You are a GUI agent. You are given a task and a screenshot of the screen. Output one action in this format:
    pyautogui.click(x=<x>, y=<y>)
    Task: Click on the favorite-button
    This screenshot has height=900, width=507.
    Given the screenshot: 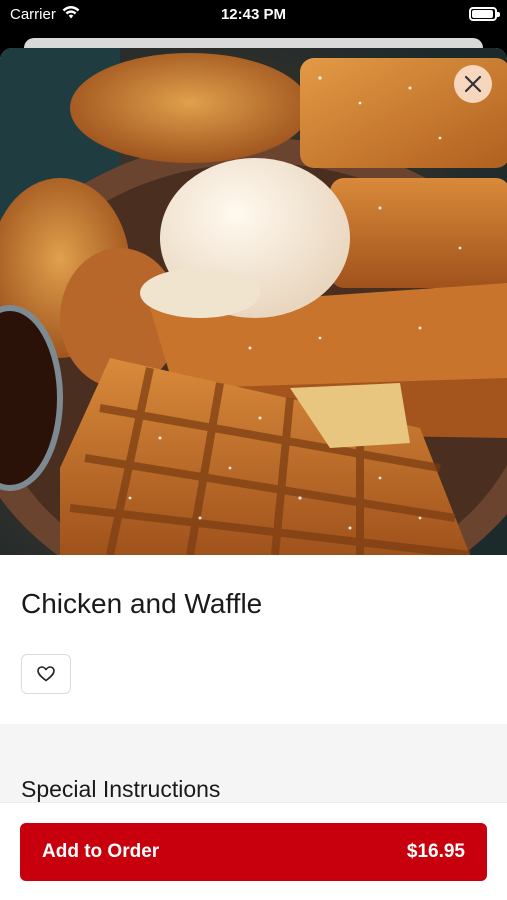 What is the action you would take?
    pyautogui.click(x=46, y=674)
    